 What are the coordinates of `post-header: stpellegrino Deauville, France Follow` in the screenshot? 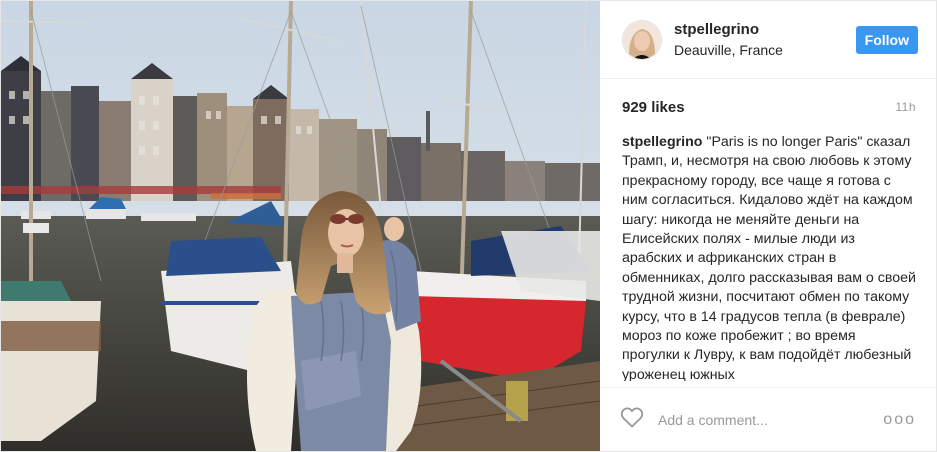 It's located at (768, 40).